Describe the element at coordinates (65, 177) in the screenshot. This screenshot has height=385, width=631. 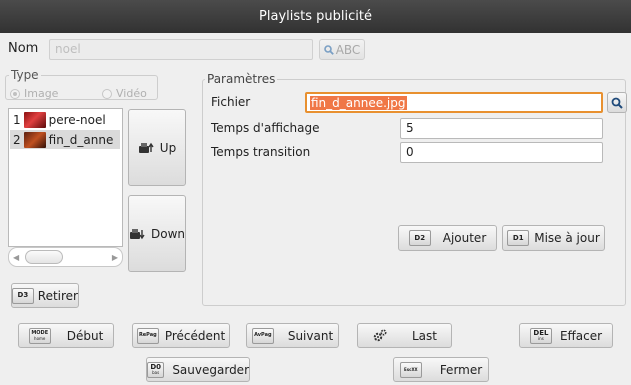
I see `playlist-list: 1 pere-noel 2 fin_d_anne` at that location.